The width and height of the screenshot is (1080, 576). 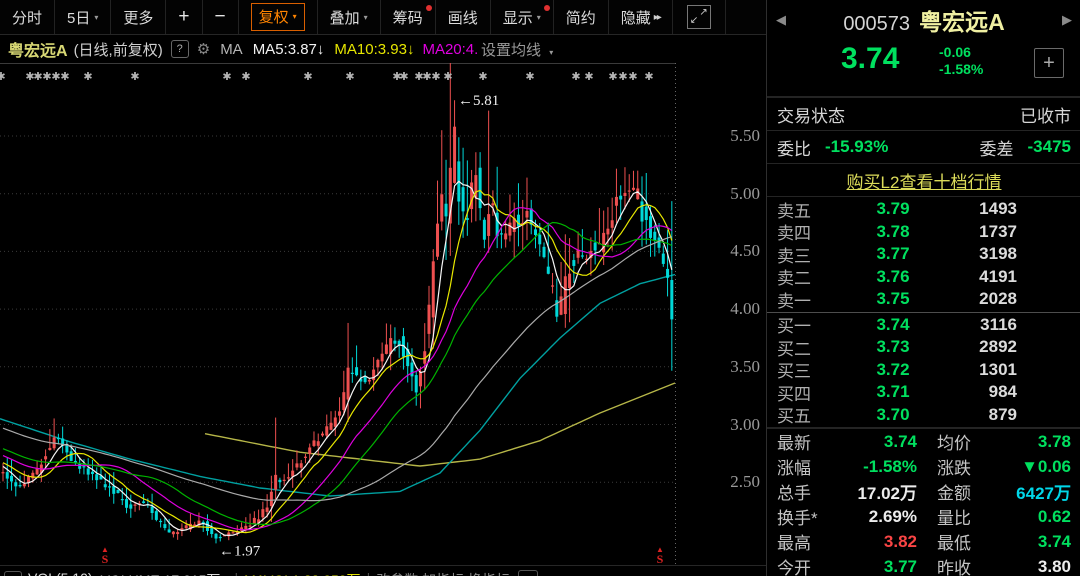 What do you see at coordinates (923, 415) in the screenshot?
I see `bid-row: 买五 3.70 879` at bounding box center [923, 415].